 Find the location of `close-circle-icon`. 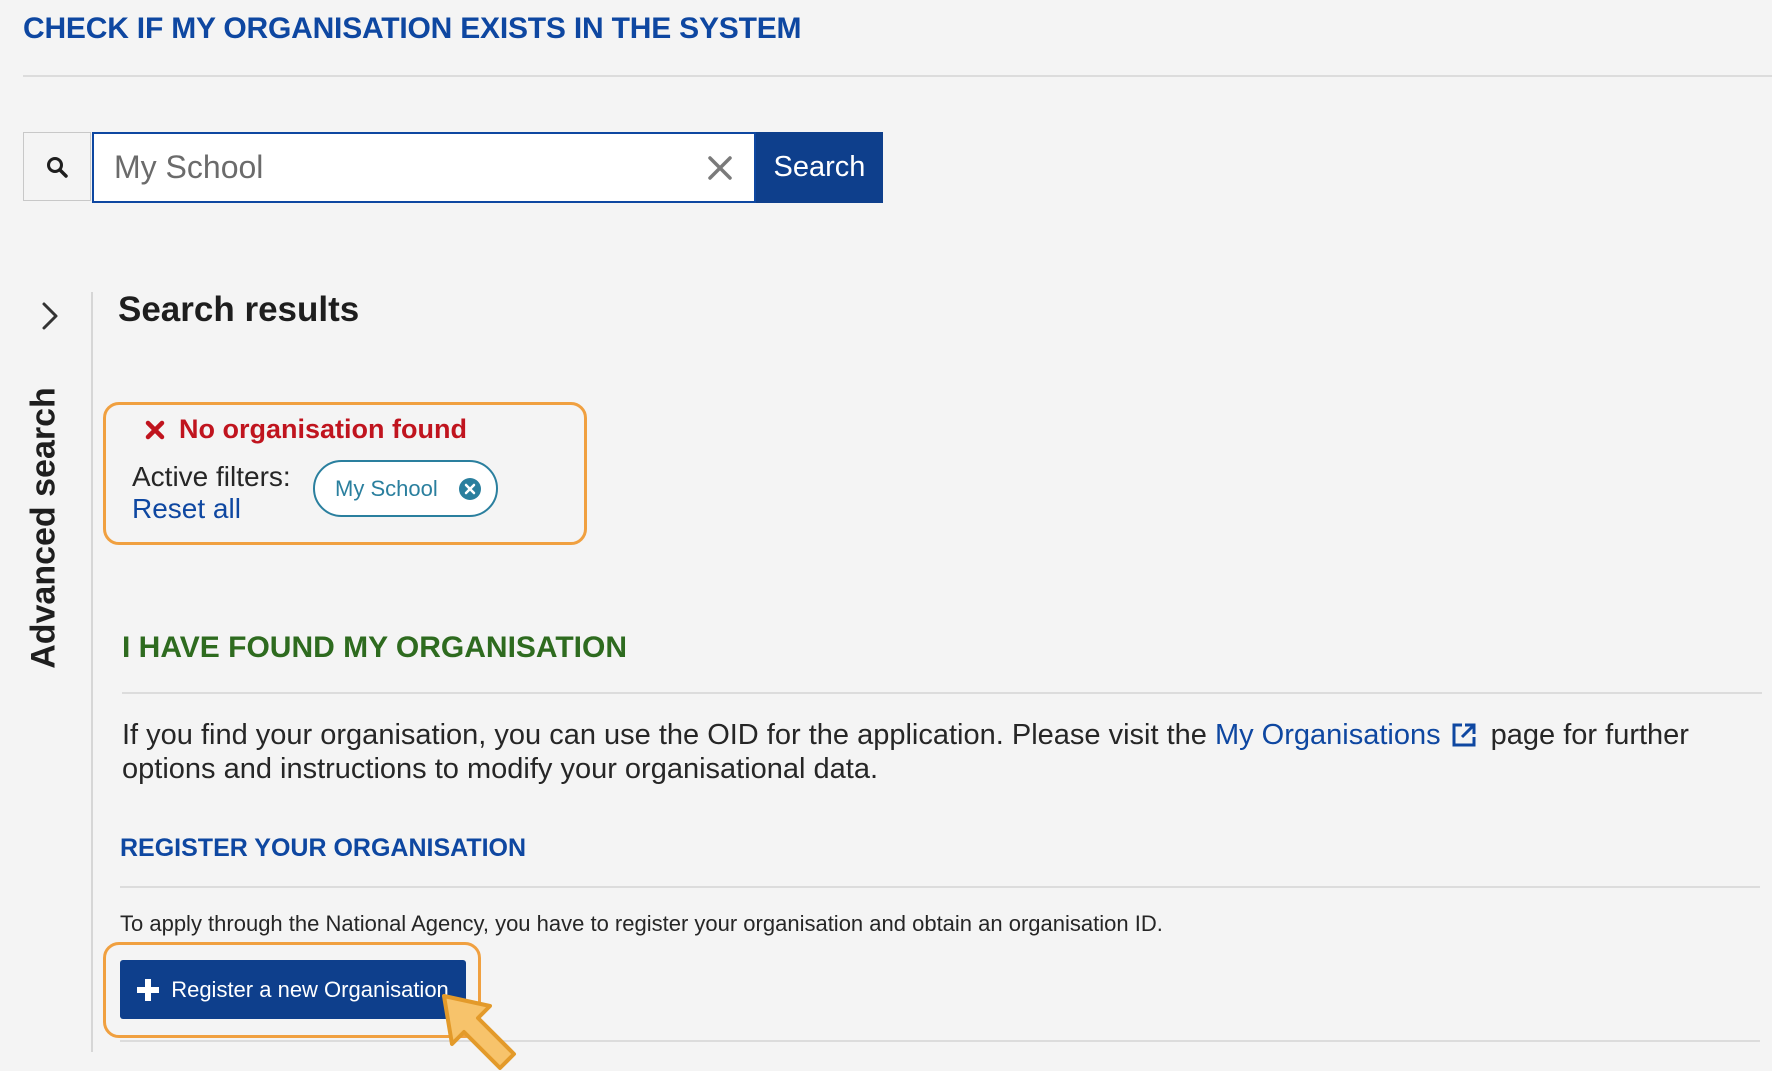

close-circle-icon is located at coordinates (470, 489).